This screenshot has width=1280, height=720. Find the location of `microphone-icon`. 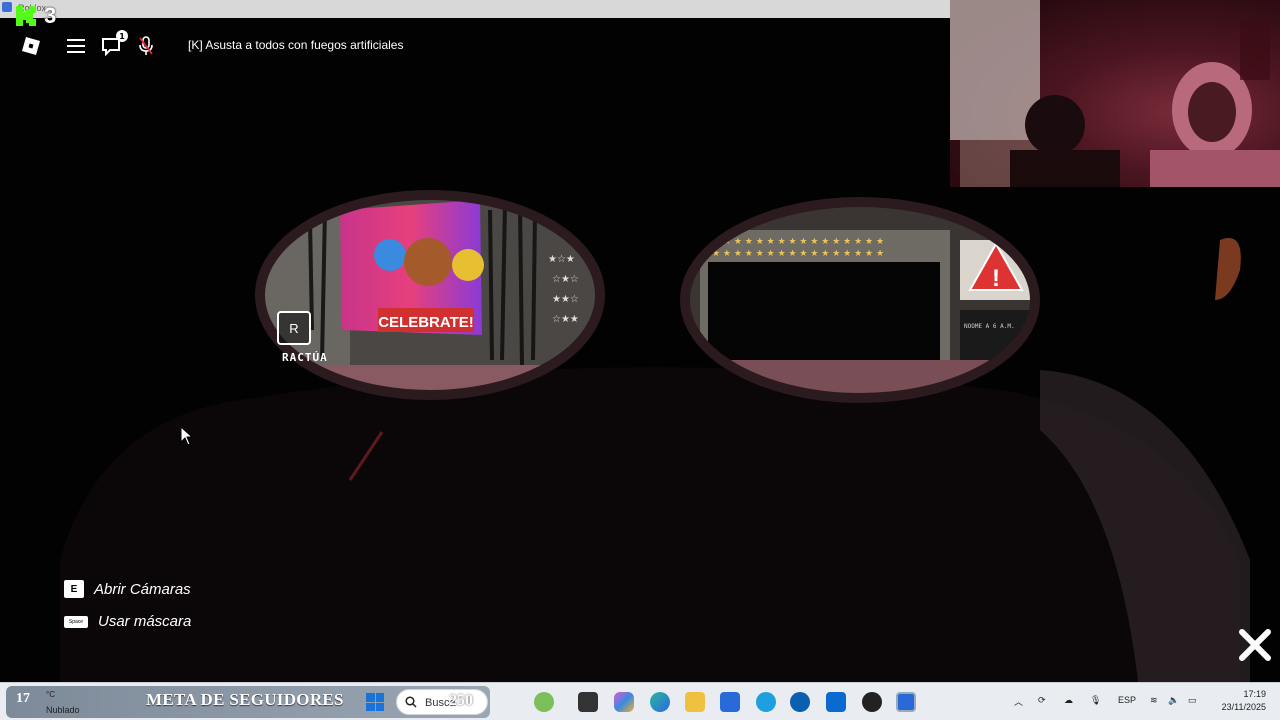

microphone-icon is located at coordinates (146, 45).